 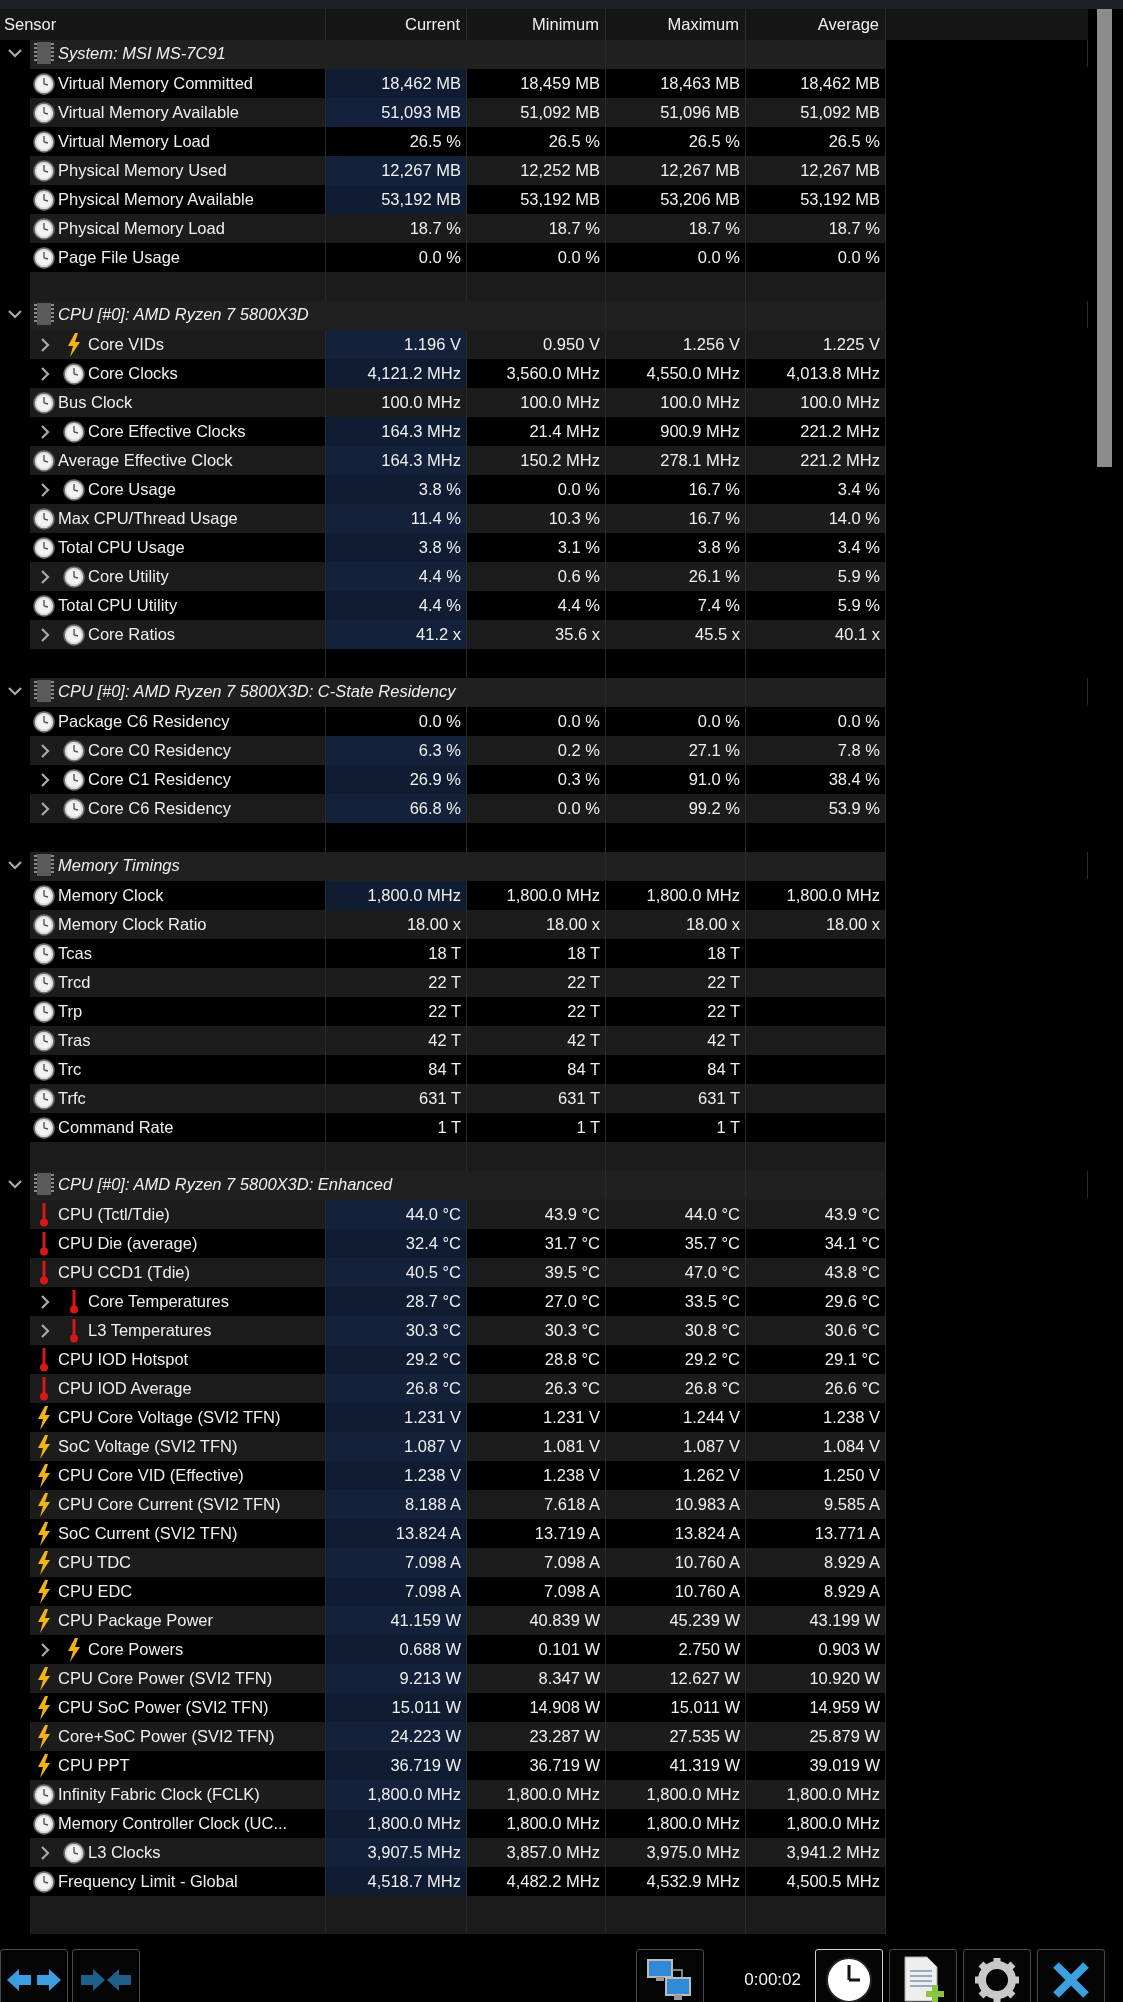 I want to click on group-title: CPU [#0]: AMD Ryzen 7 5800X3D: Enhanced, so click(x=225, y=1184).